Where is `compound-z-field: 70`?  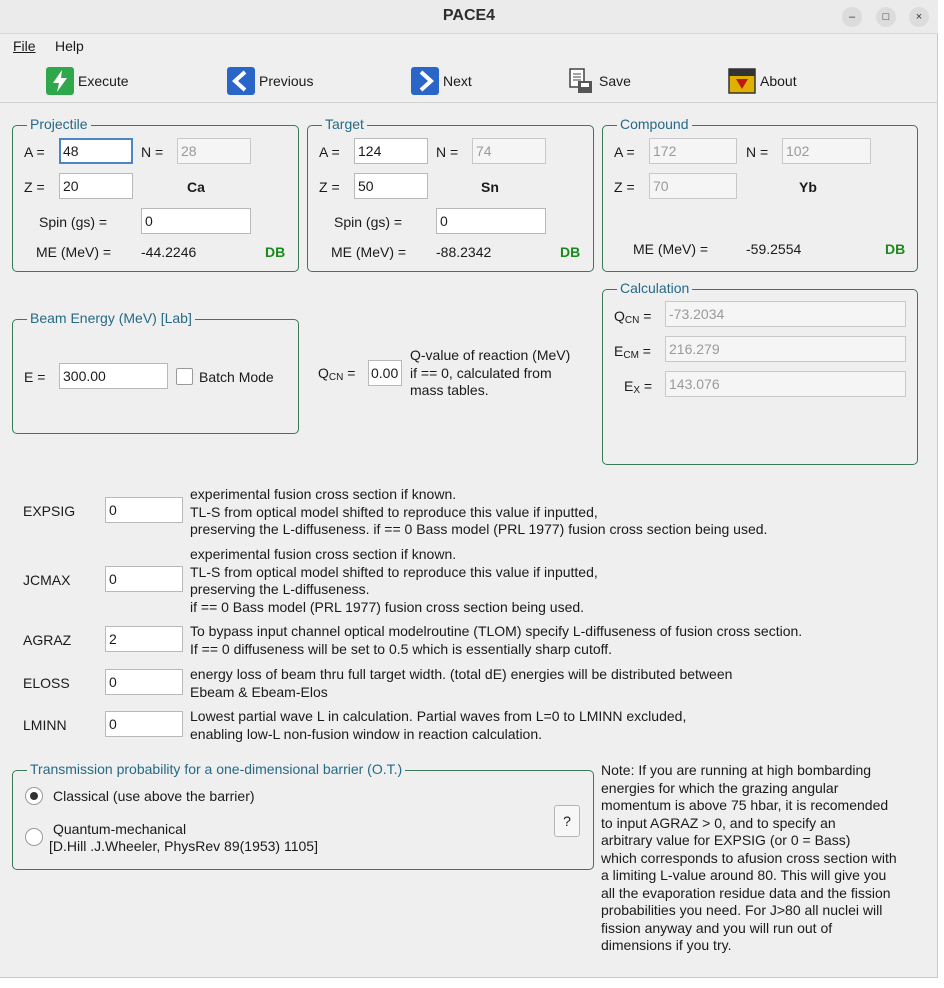 compound-z-field: 70 is located at coordinates (693, 186).